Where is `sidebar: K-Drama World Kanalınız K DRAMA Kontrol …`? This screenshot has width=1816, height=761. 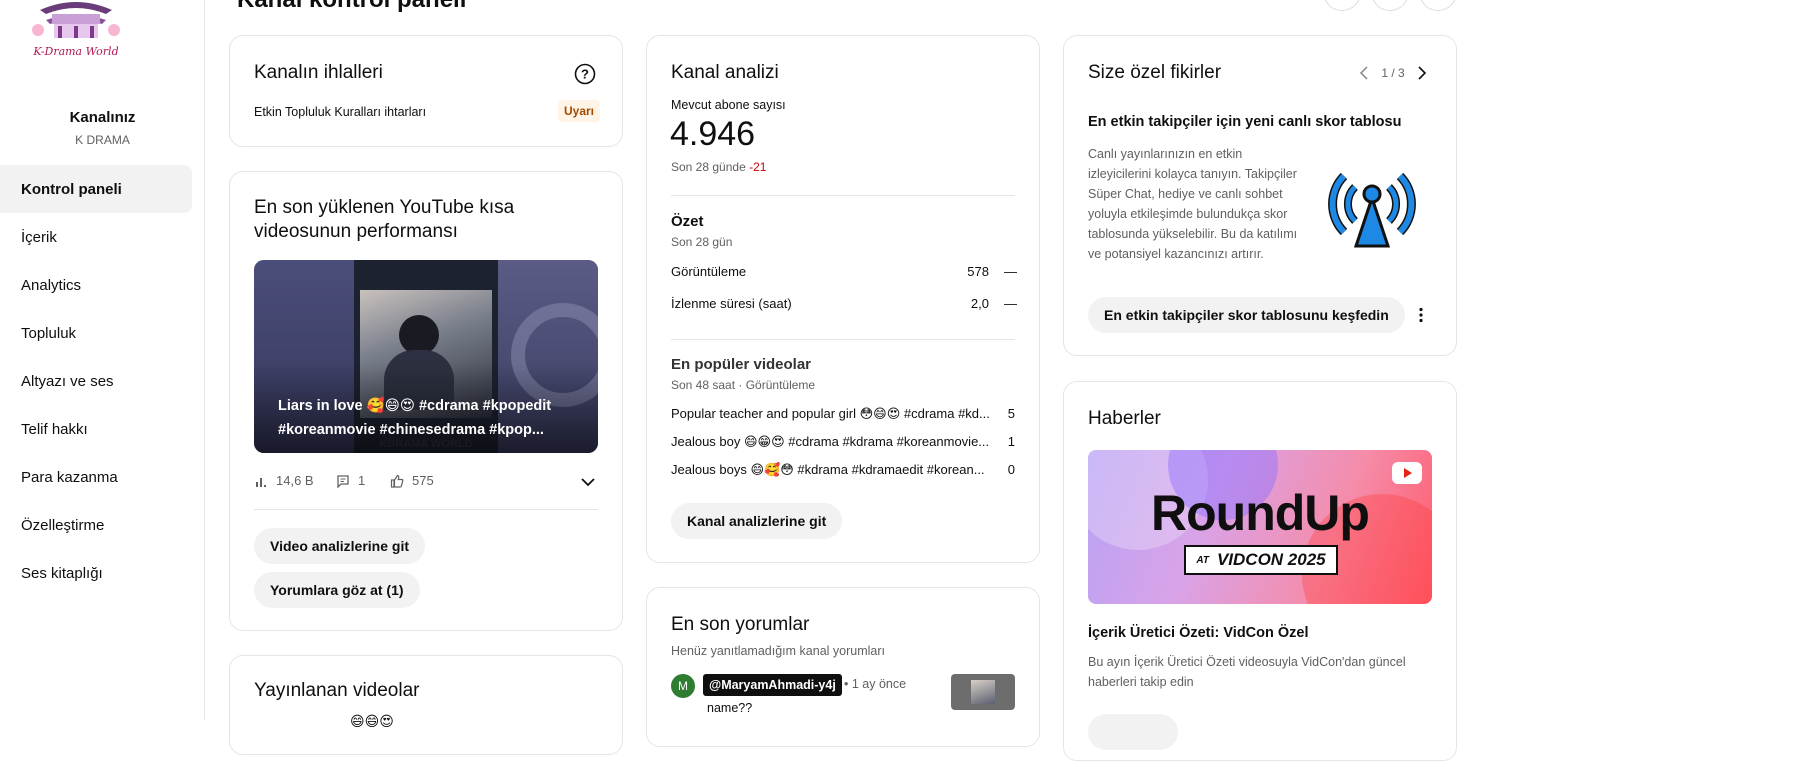 sidebar: K-Drama World Kanalınız K DRAMA Kontrol … is located at coordinates (102, 360).